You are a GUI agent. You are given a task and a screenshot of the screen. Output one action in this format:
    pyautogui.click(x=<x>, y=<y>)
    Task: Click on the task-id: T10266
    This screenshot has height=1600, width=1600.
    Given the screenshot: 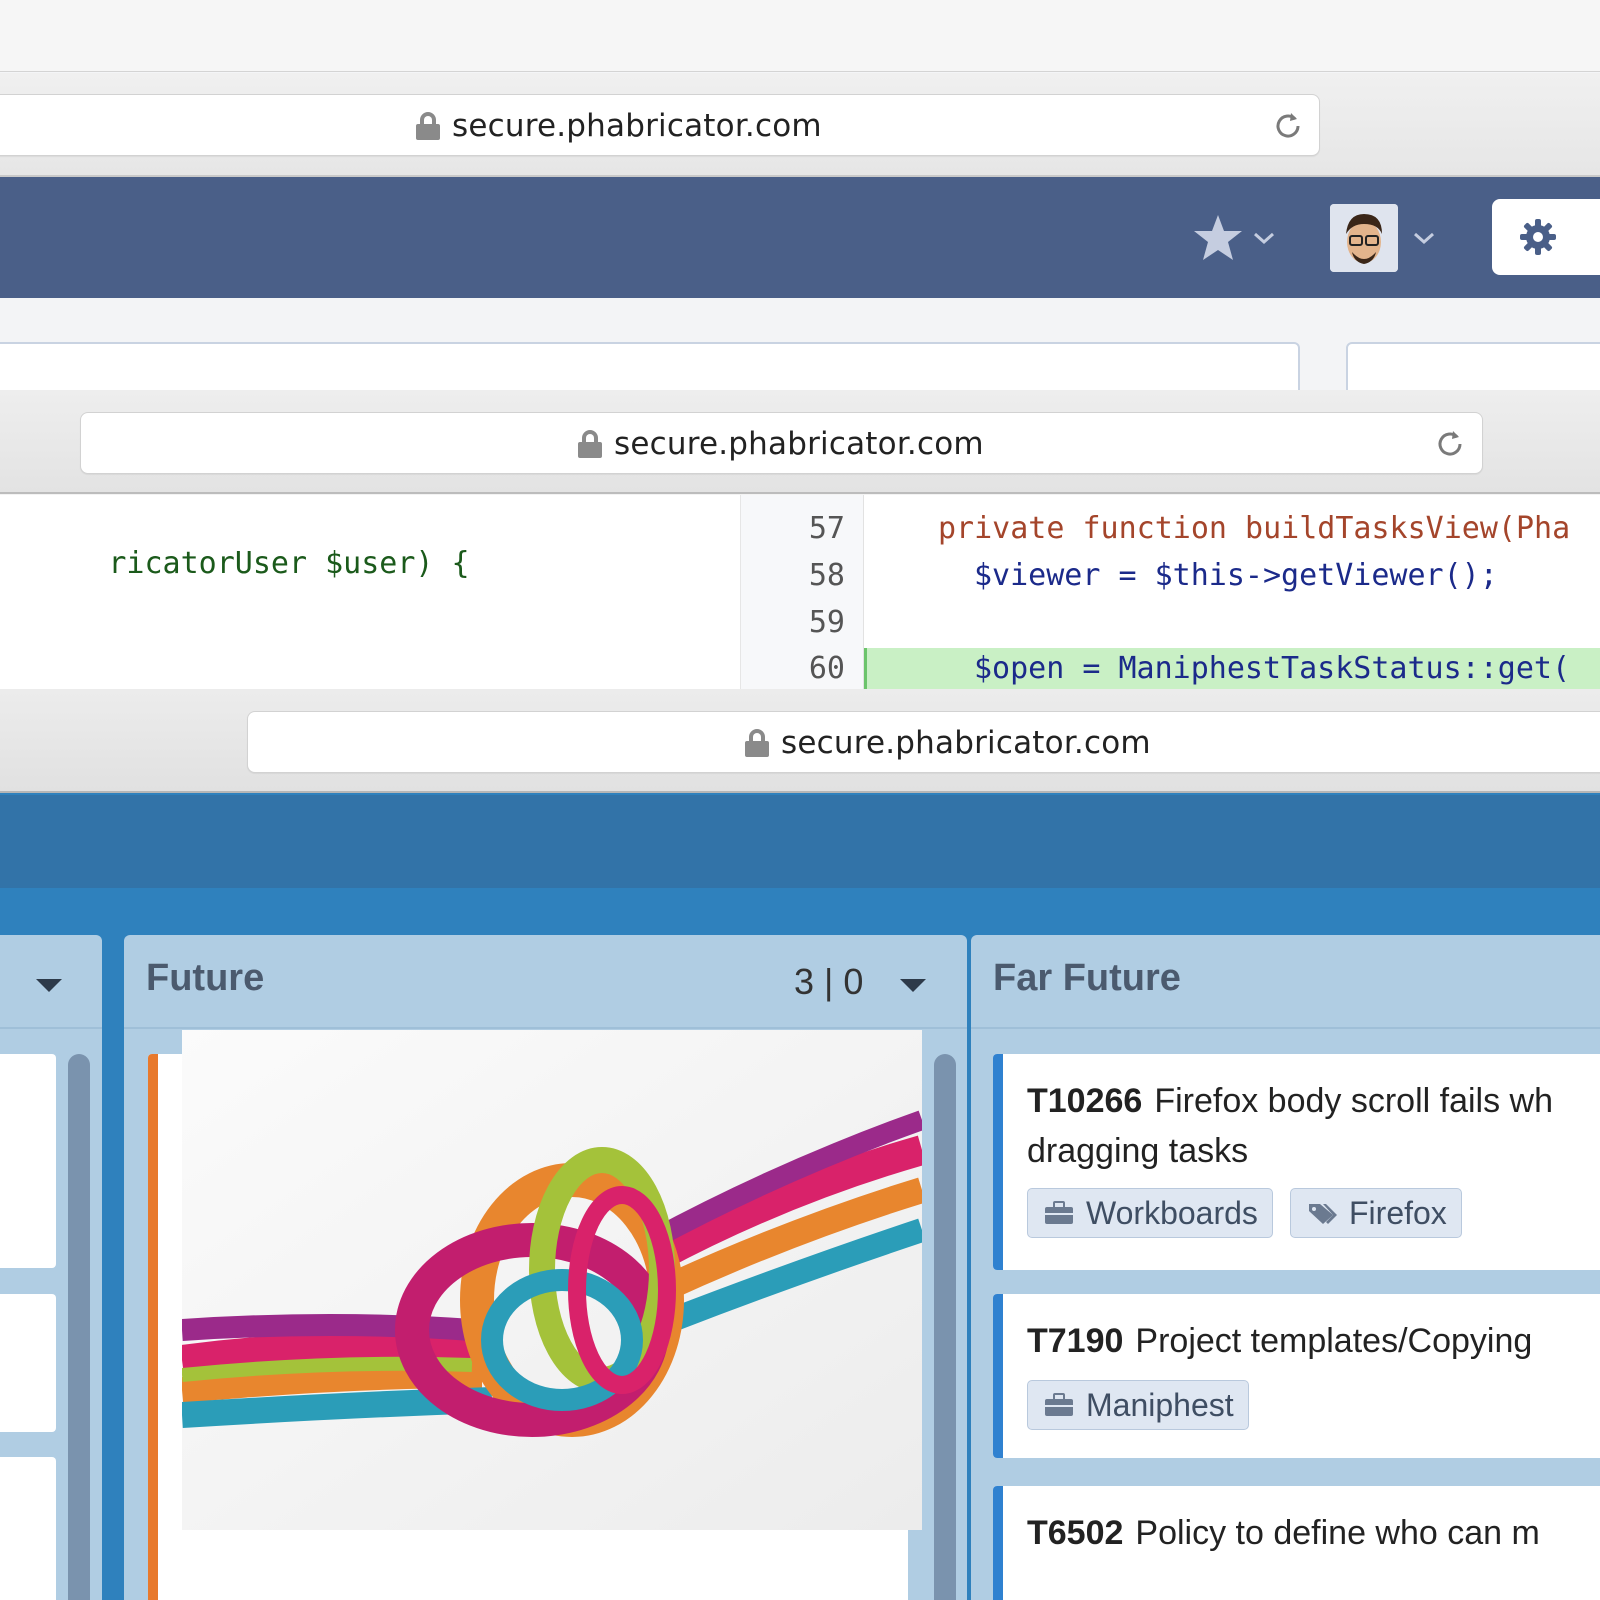 What is the action you would take?
    pyautogui.click(x=1085, y=1101)
    